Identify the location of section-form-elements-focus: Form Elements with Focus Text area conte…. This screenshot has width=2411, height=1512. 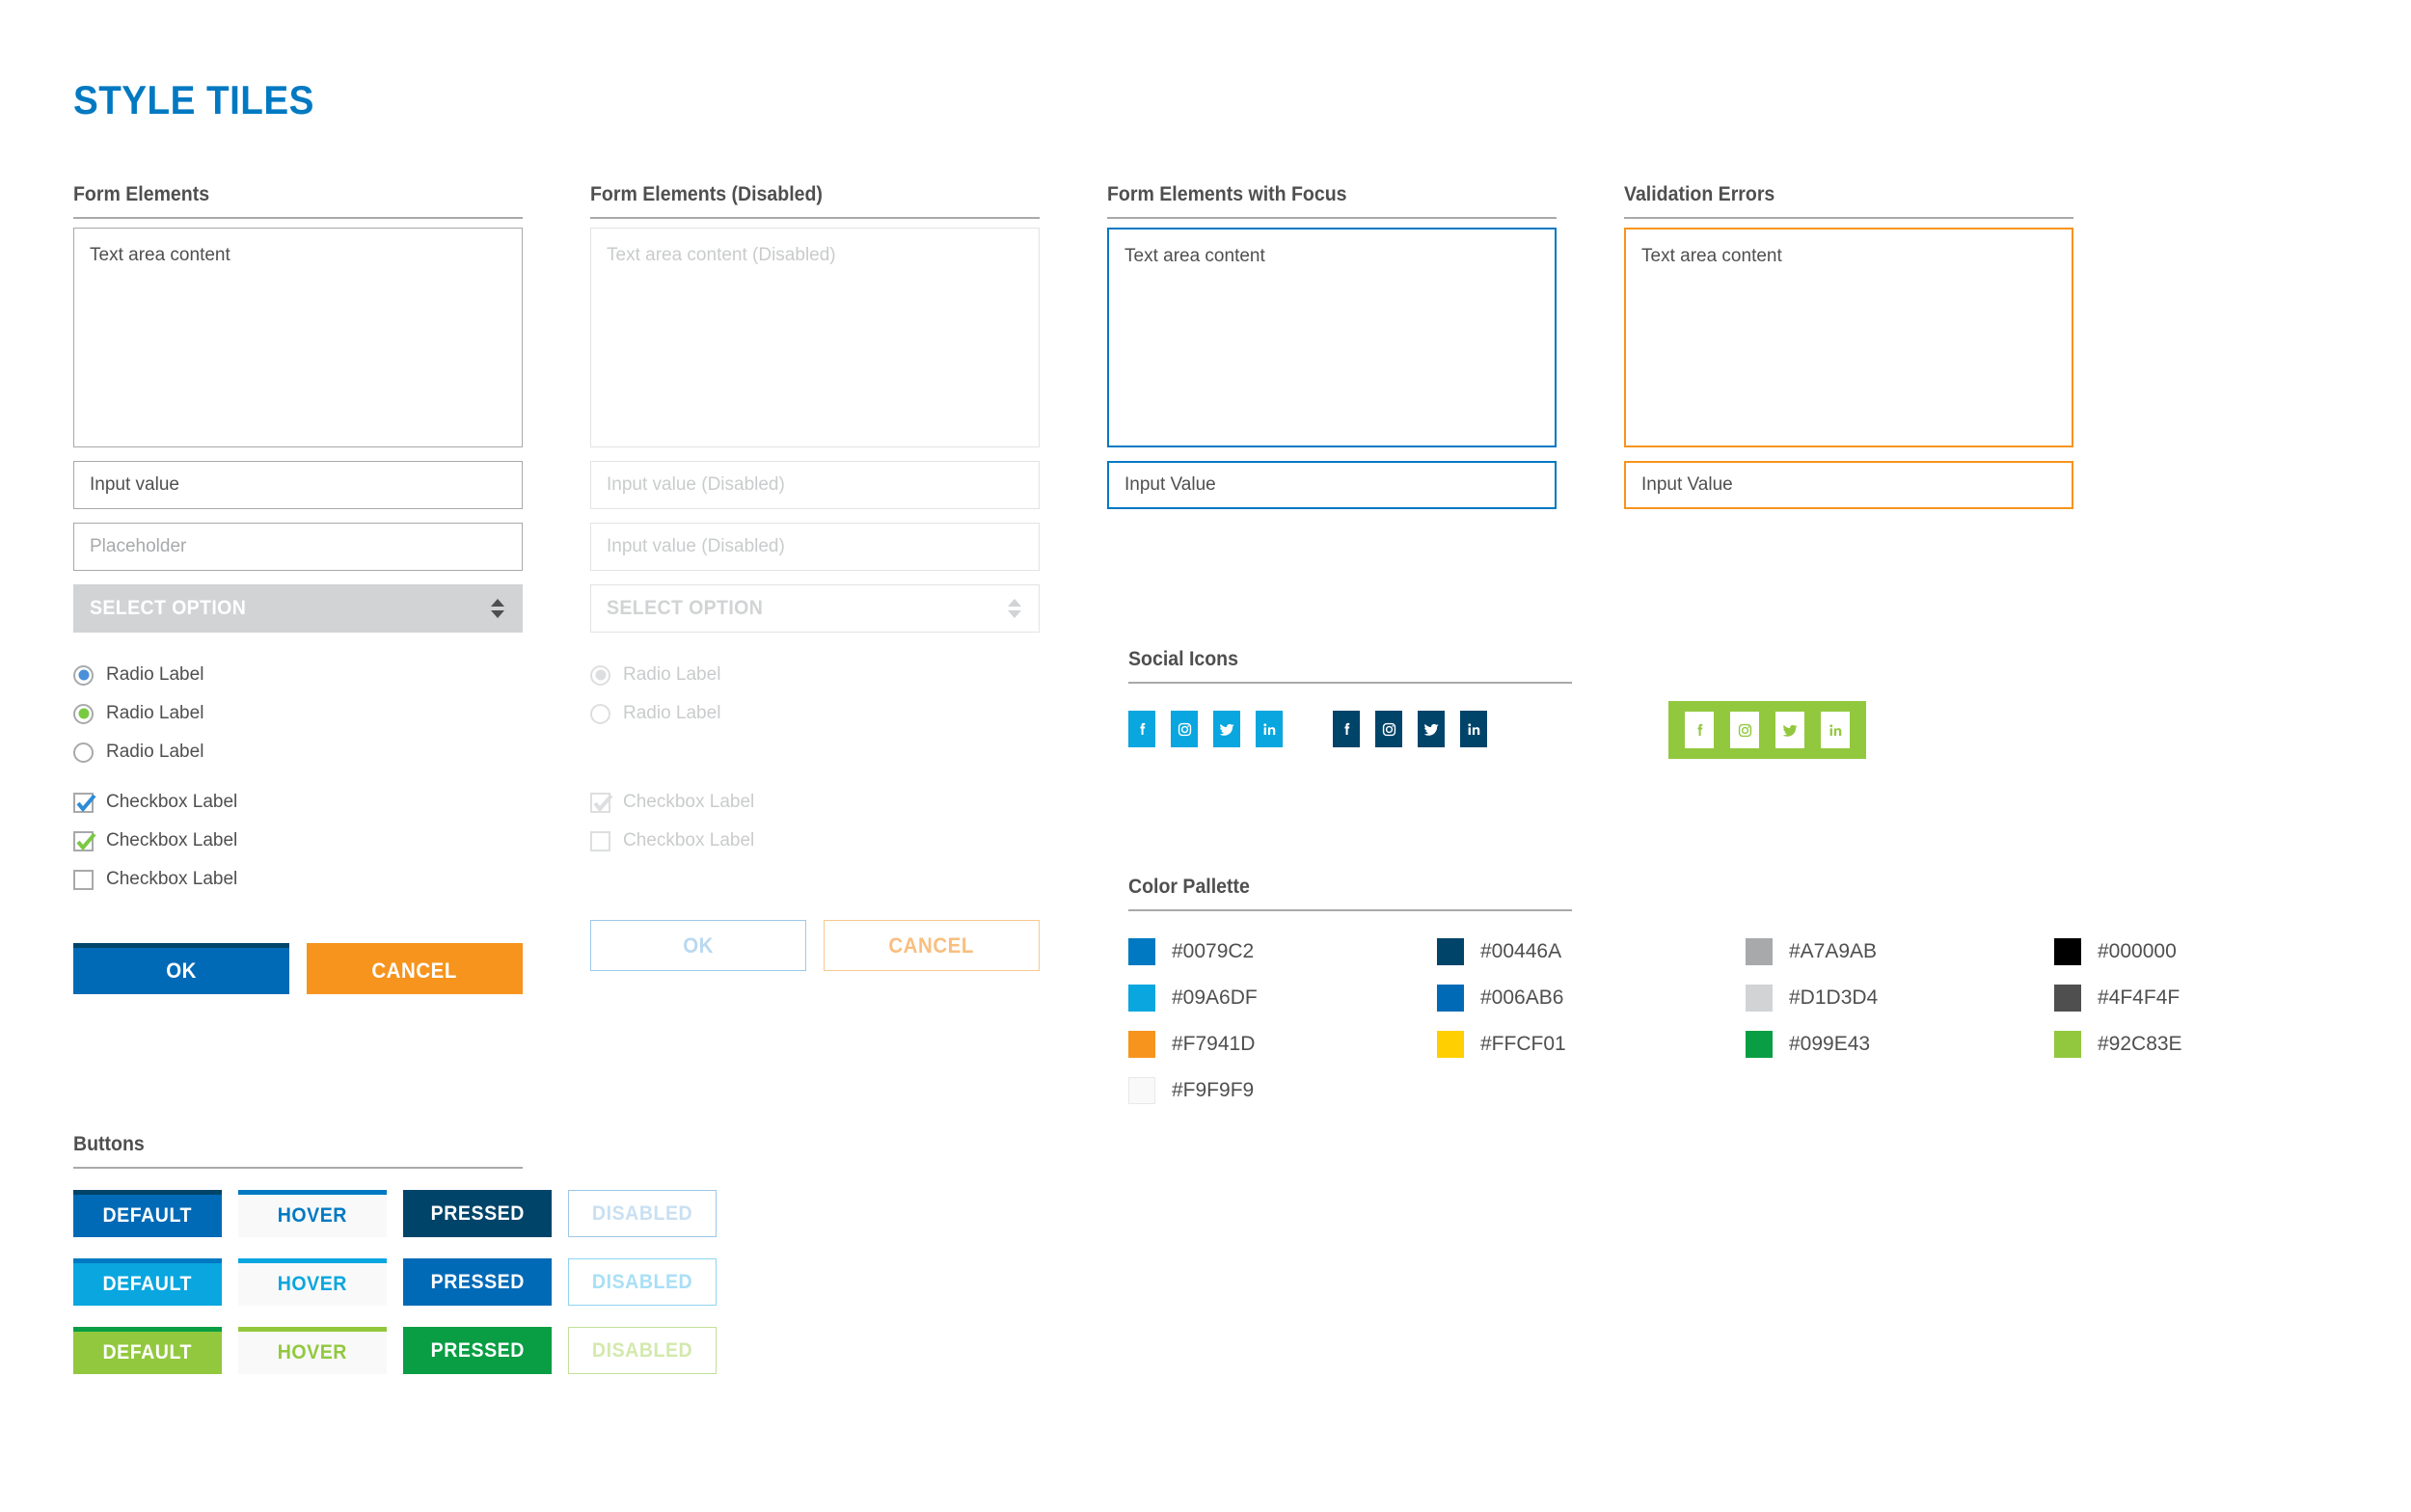
(1332, 346).